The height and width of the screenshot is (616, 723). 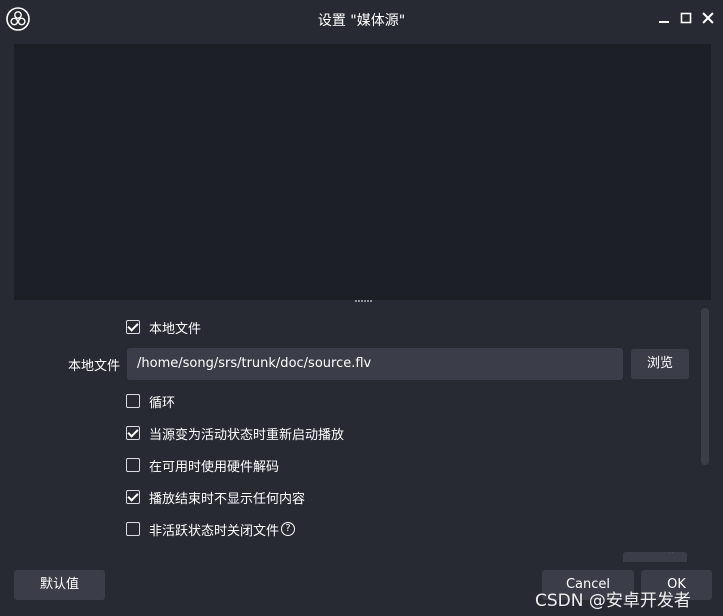 What do you see at coordinates (288, 529) in the screenshot?
I see `help-icon: ?` at bounding box center [288, 529].